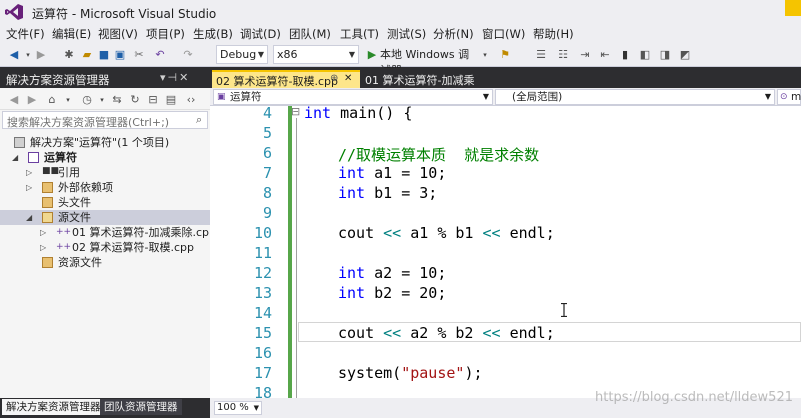  What do you see at coordinates (262, 353) in the screenshot?
I see `line-number: 16` at bounding box center [262, 353].